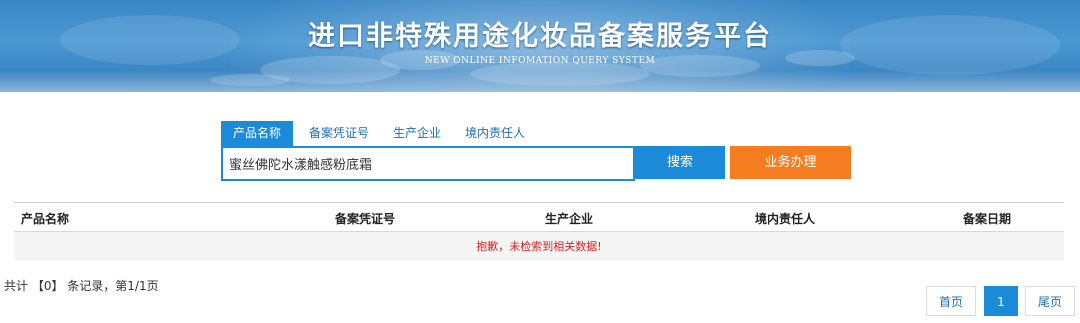 The width and height of the screenshot is (1080, 323). Describe the element at coordinates (951, 301) in the screenshot. I see `first-page-button: 首页` at that location.